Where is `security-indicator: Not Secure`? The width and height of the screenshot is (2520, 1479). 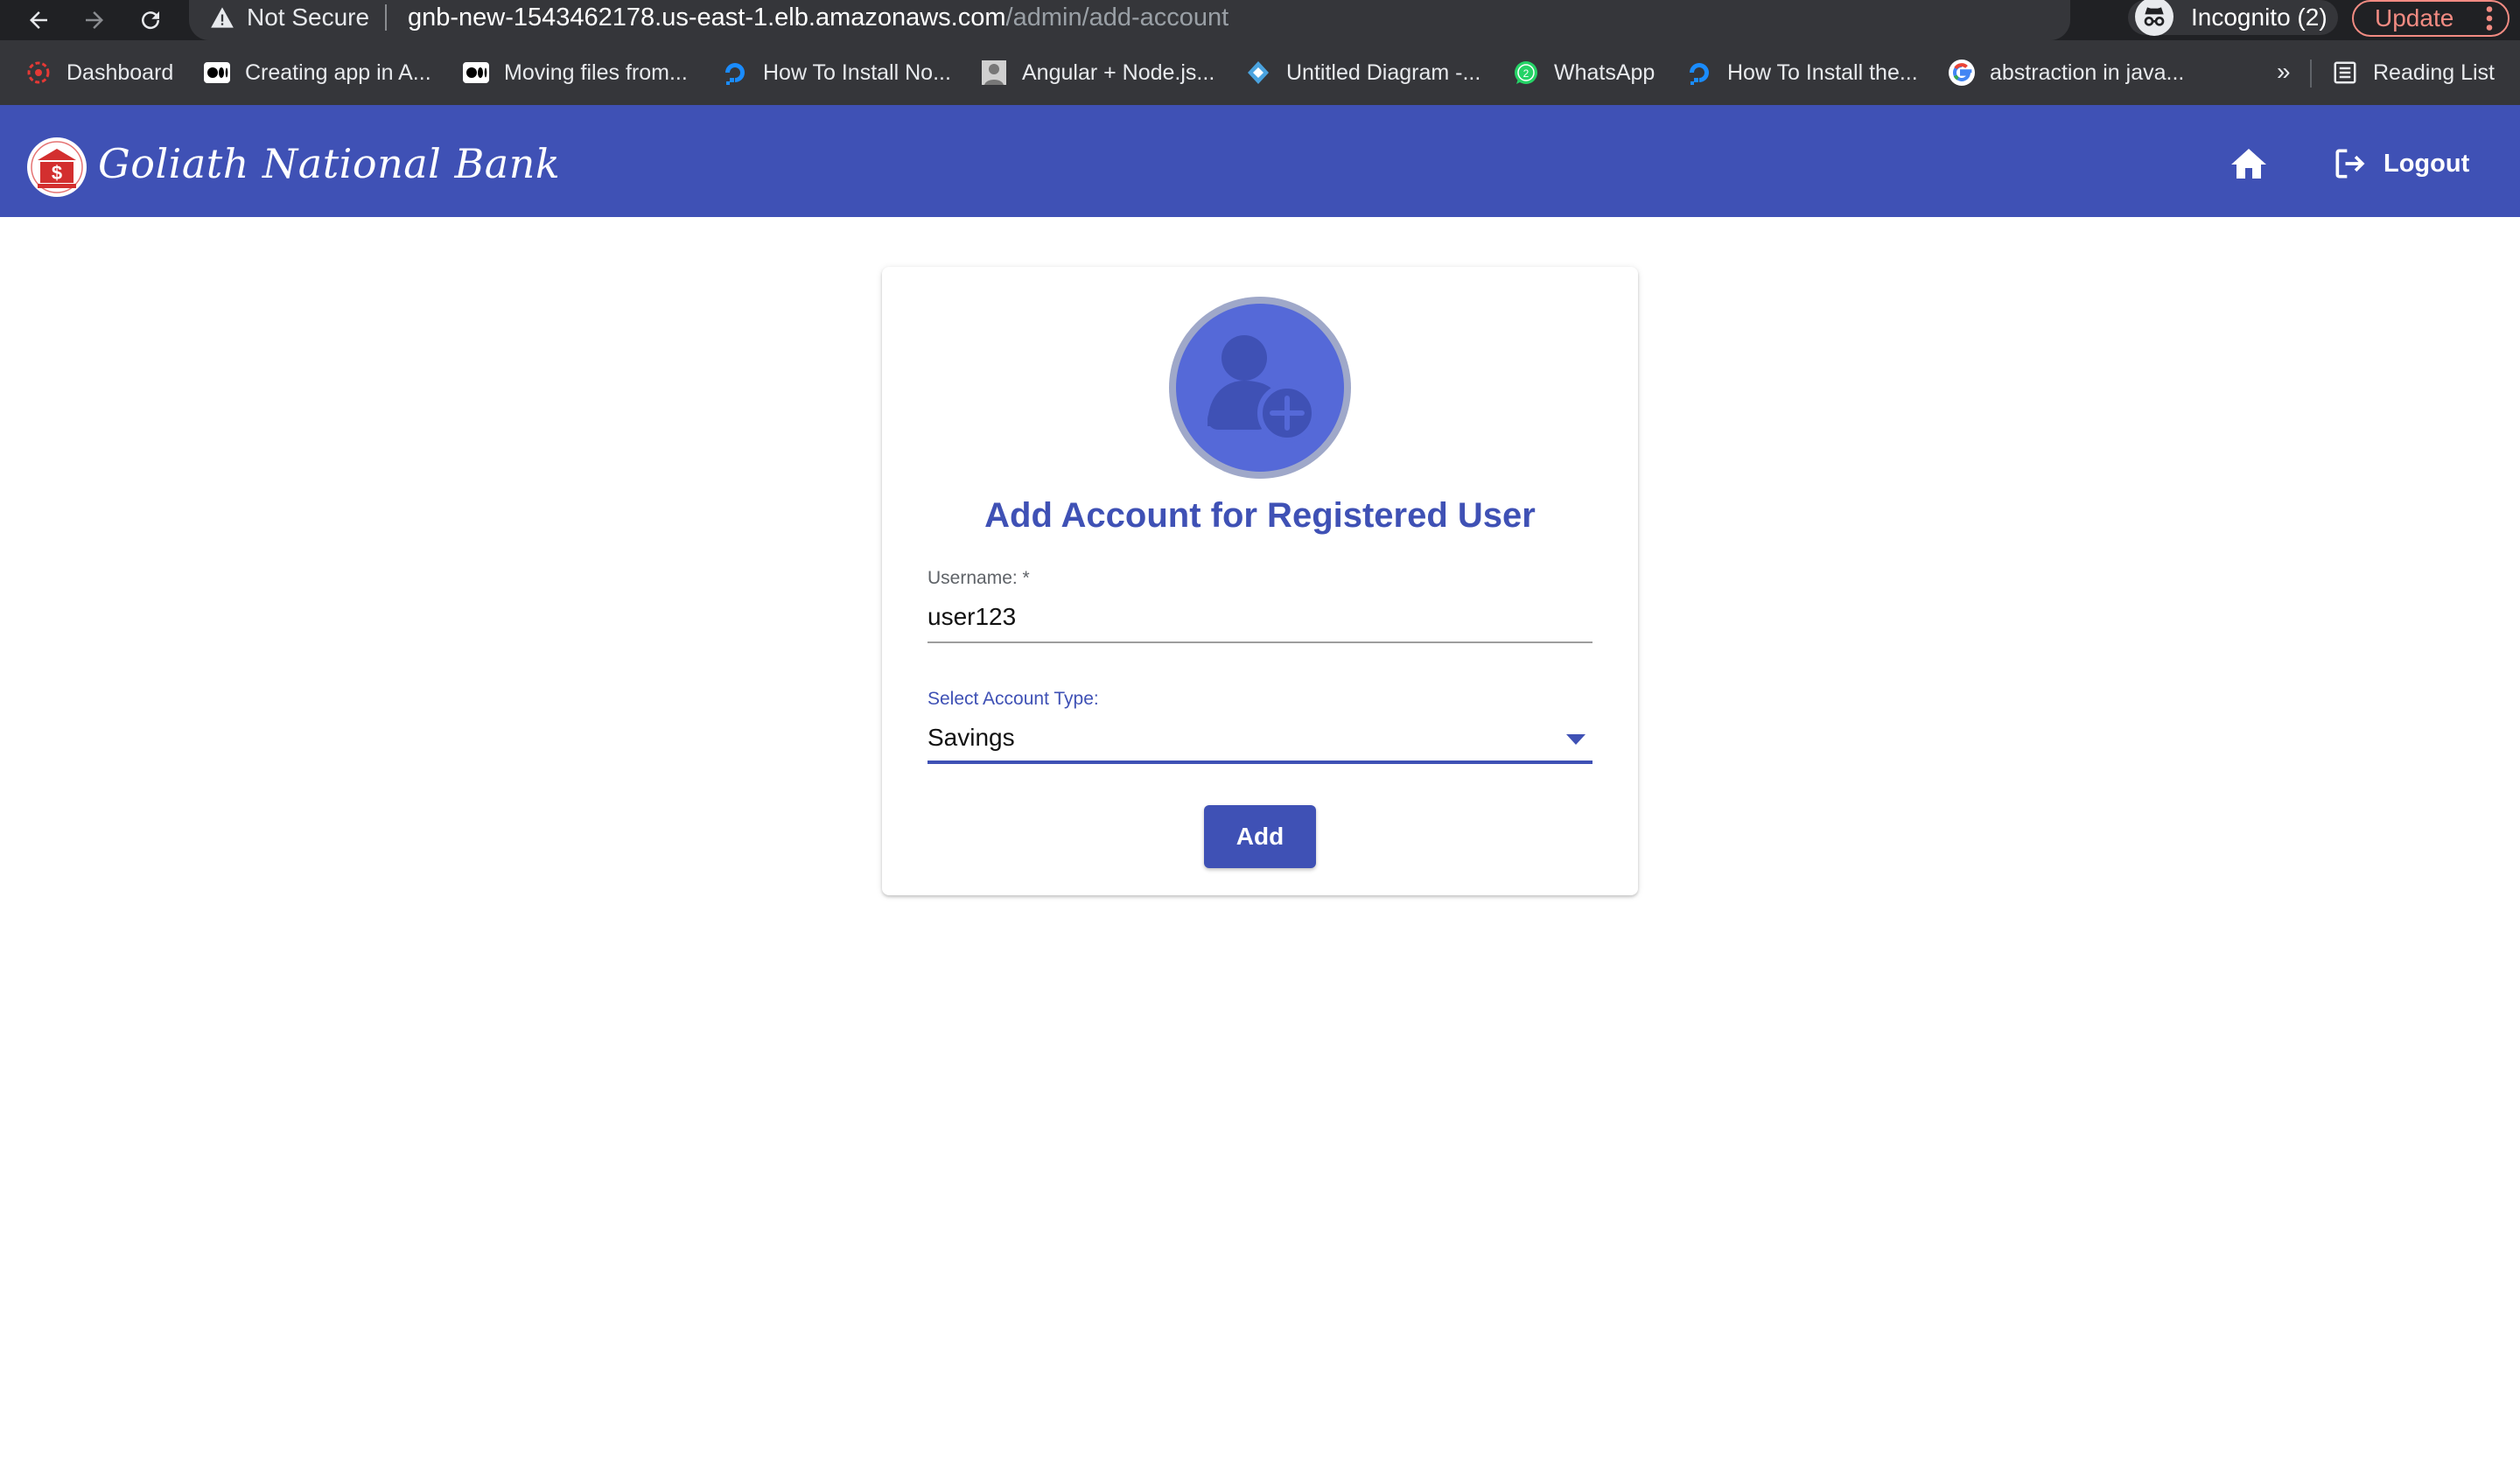 security-indicator: Not Secure is located at coordinates (299, 17).